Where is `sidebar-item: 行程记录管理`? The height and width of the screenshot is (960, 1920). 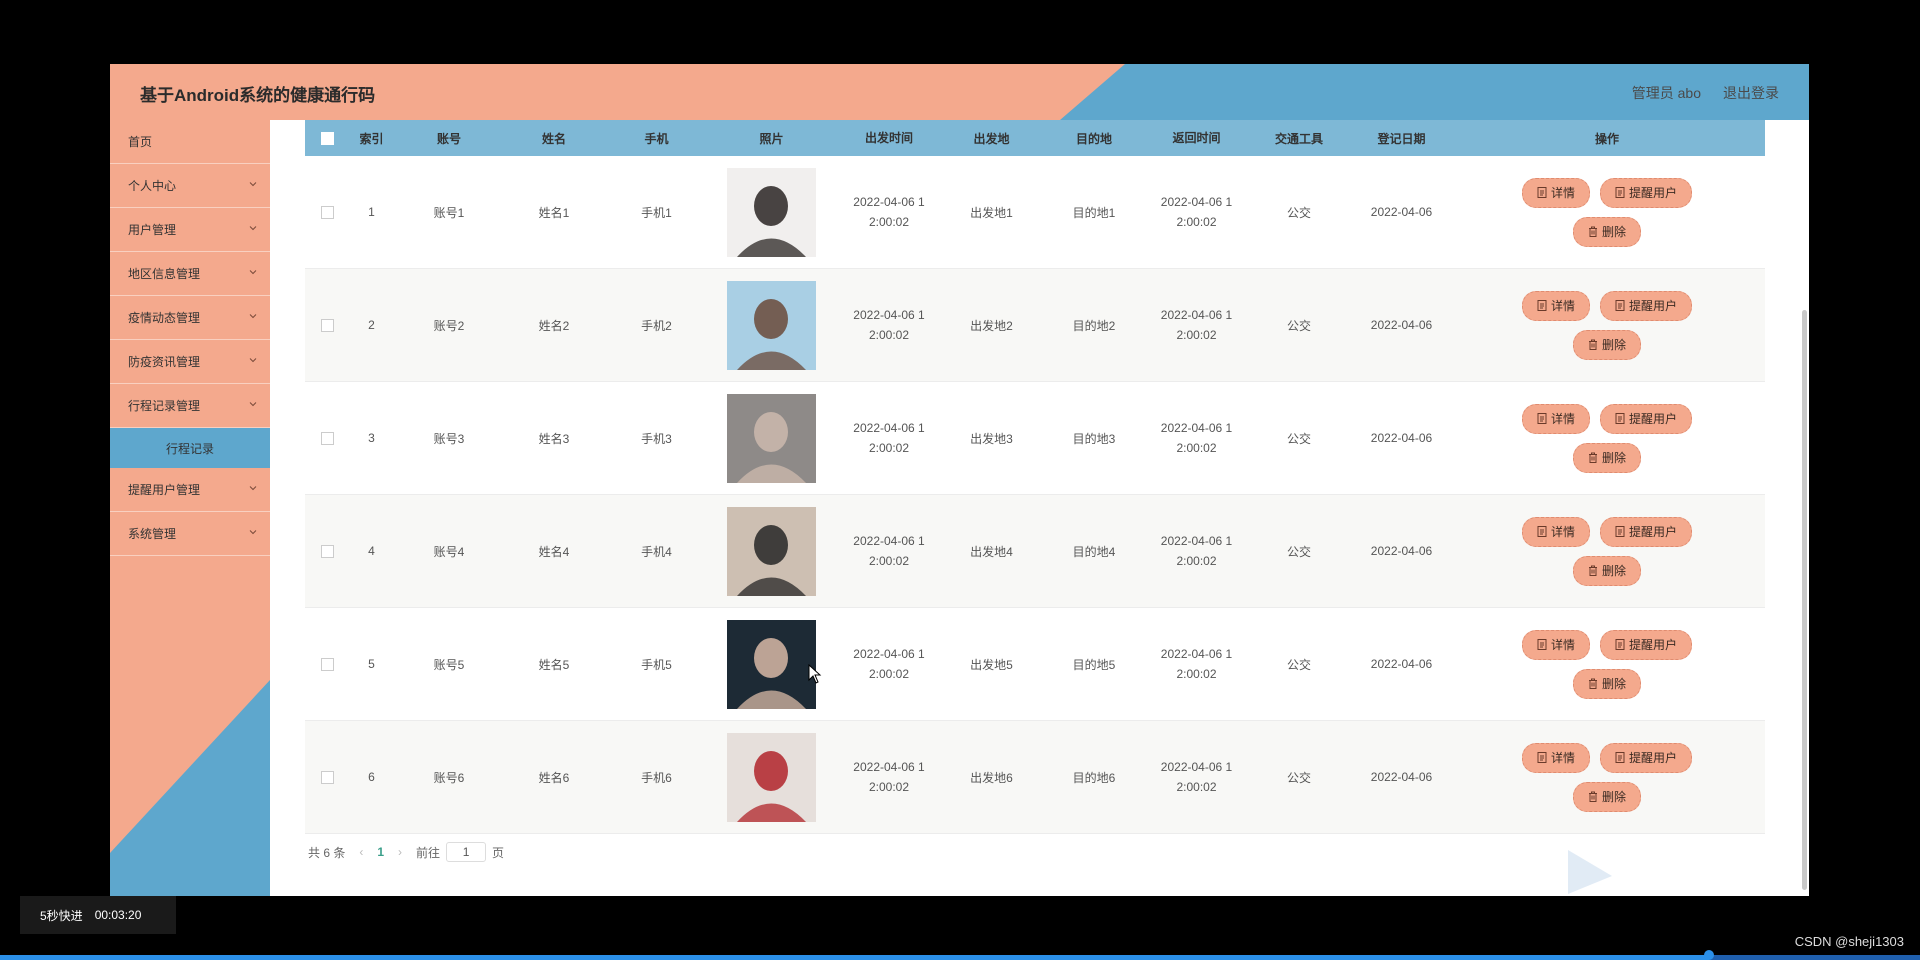 sidebar-item: 行程记录管理 is located at coordinates (190, 406).